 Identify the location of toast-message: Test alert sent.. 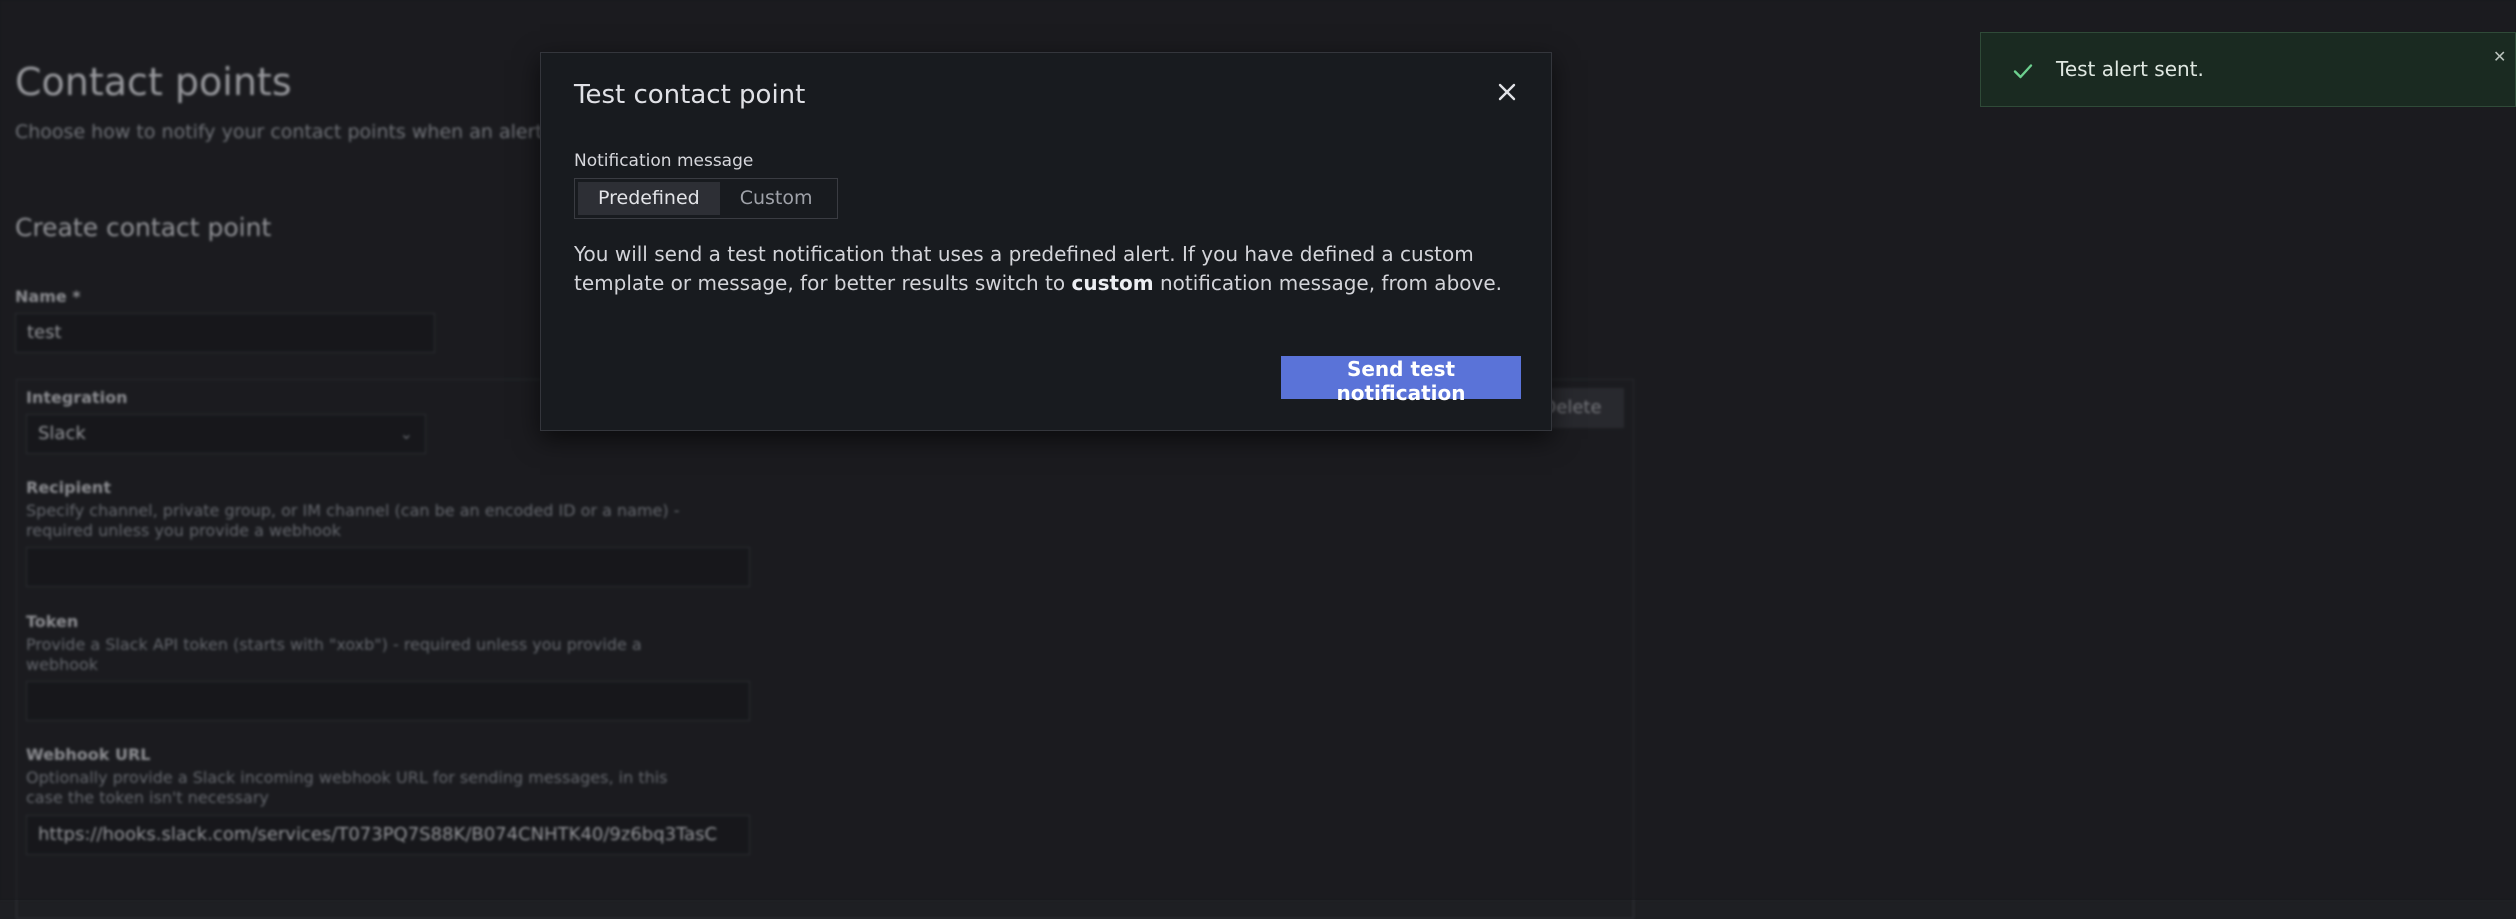
(2130, 69).